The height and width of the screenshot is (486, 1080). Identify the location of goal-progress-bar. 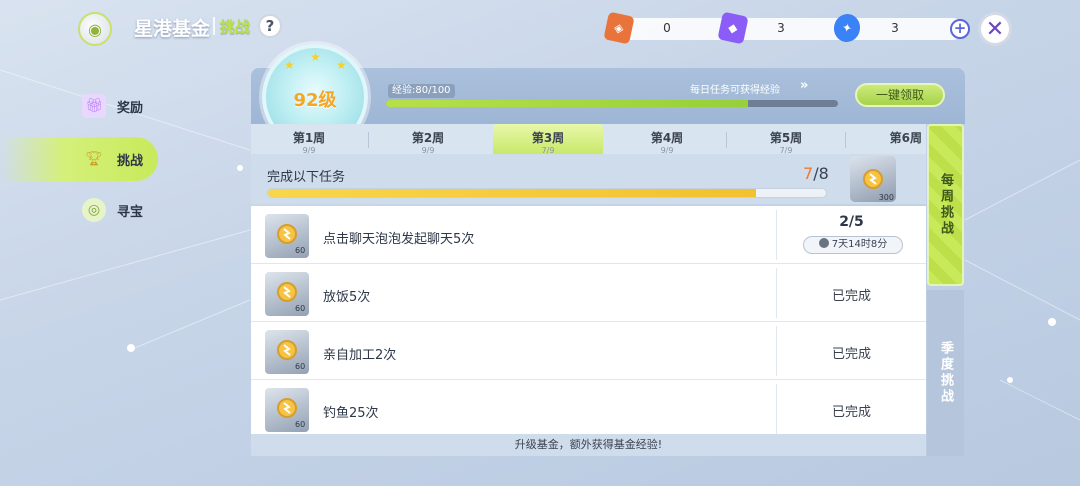
(547, 193).